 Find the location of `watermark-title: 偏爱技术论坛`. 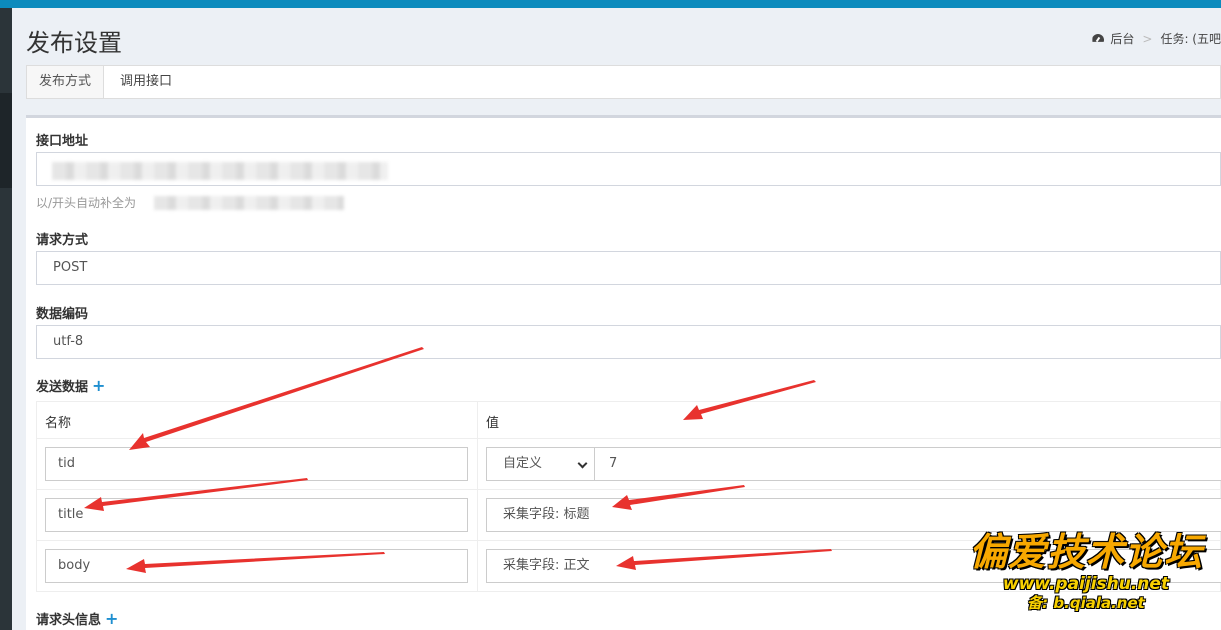

watermark-title: 偏爱技术论坛 is located at coordinates (1085, 552).